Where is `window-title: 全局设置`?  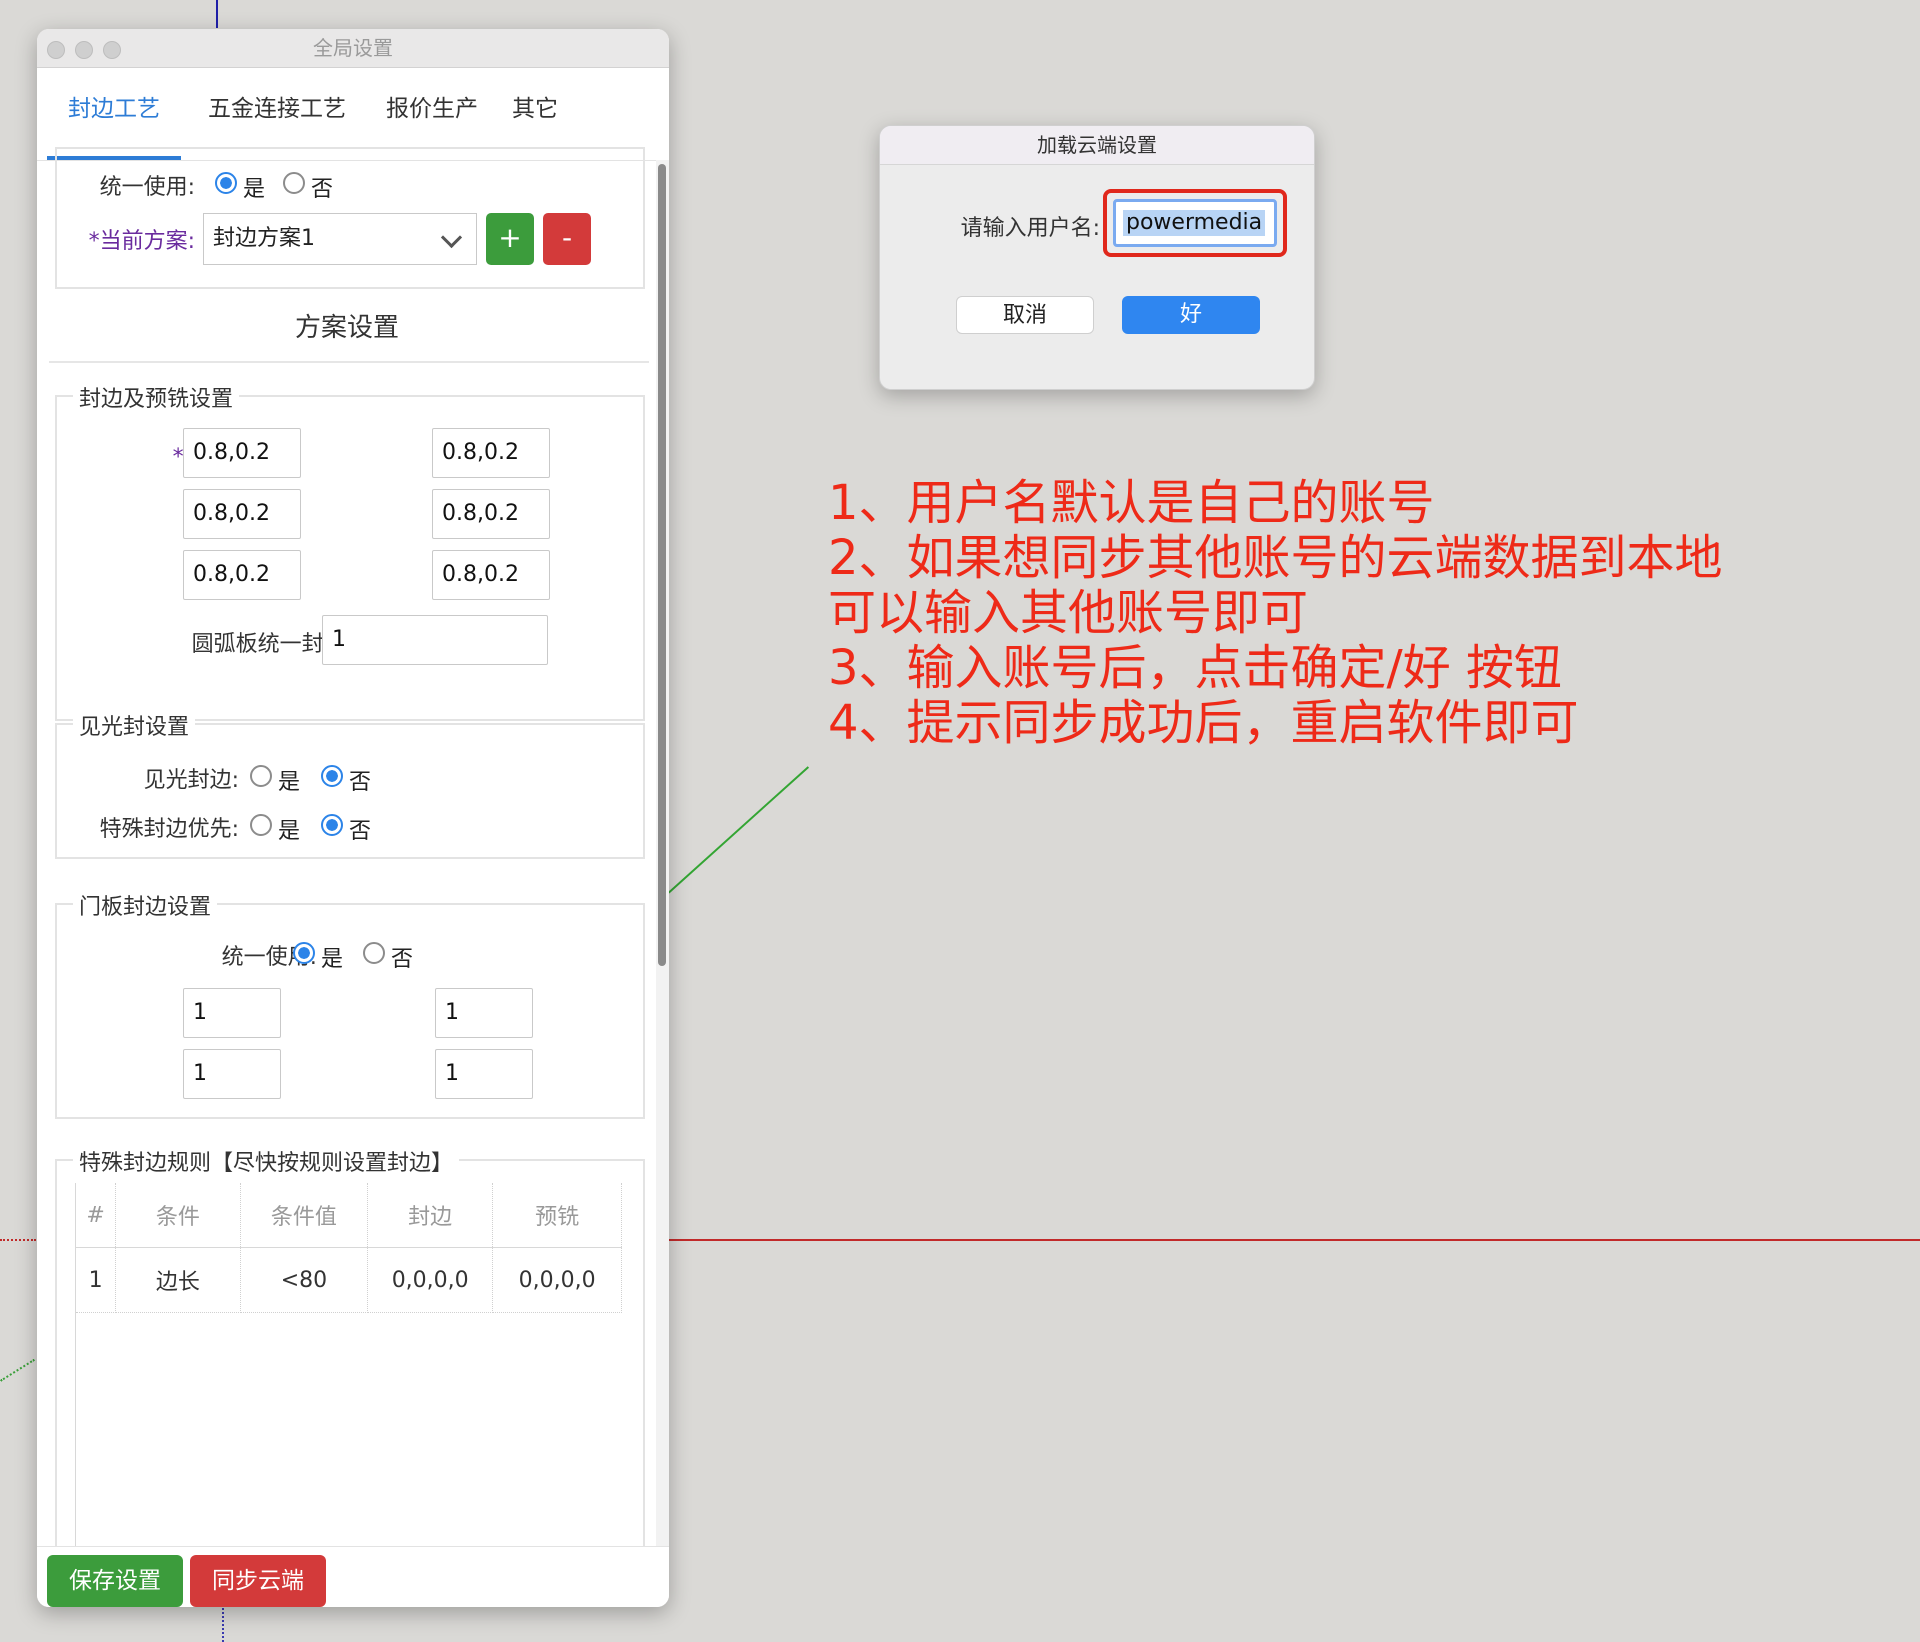 window-title: 全局设置 is located at coordinates (353, 48).